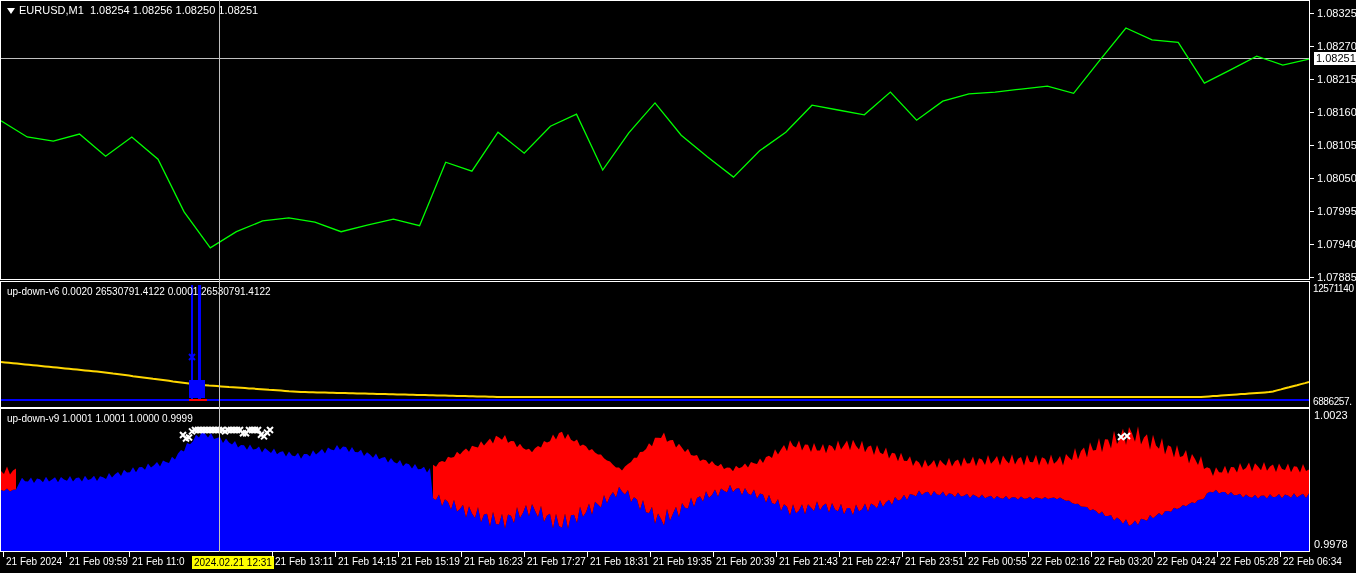 The image size is (1356, 573). Describe the element at coordinates (1336, 211) in the screenshot. I see `price-axis-label: 1.07995` at that location.